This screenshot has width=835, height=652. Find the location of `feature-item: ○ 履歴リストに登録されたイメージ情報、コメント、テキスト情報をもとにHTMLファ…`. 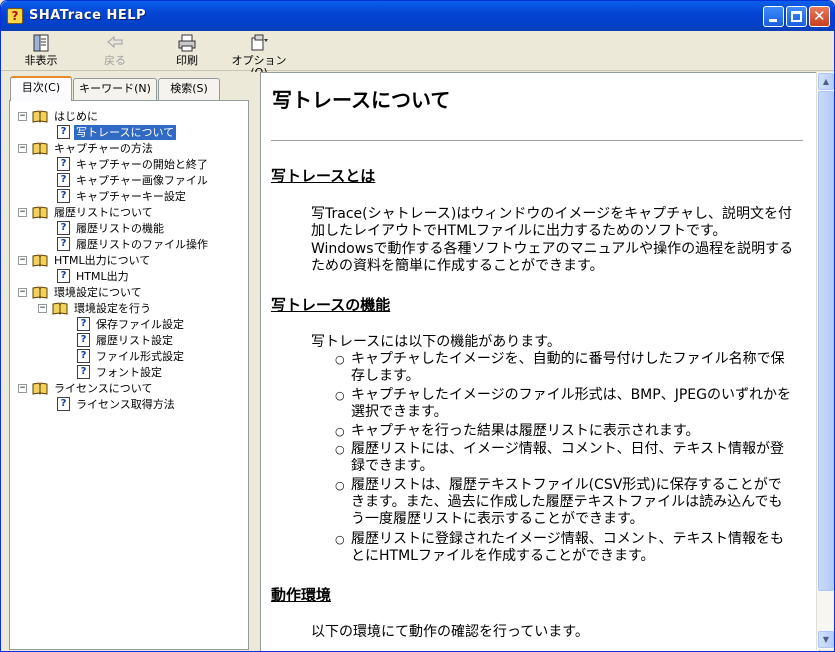

feature-item: ○ 履歴リストに登録されたイメージ情報、コメント、テキスト情報をもとにHTMLファ… is located at coordinates (560, 547).